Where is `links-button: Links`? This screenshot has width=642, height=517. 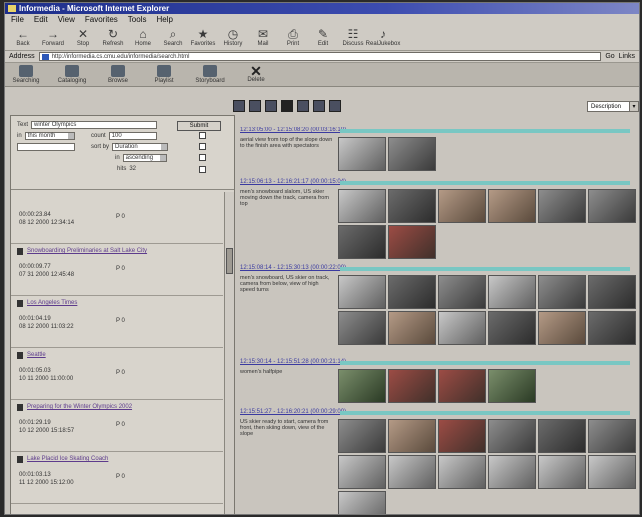
links-button: Links is located at coordinates (627, 56).